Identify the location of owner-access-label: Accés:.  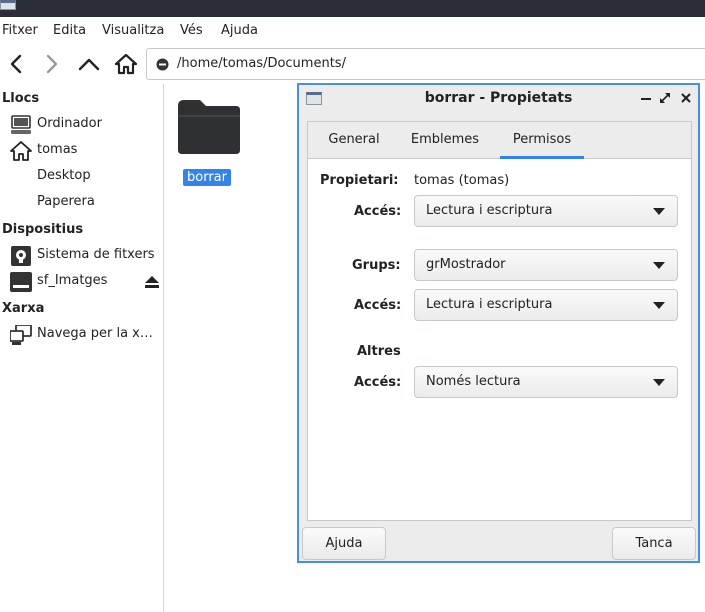
(378, 211).